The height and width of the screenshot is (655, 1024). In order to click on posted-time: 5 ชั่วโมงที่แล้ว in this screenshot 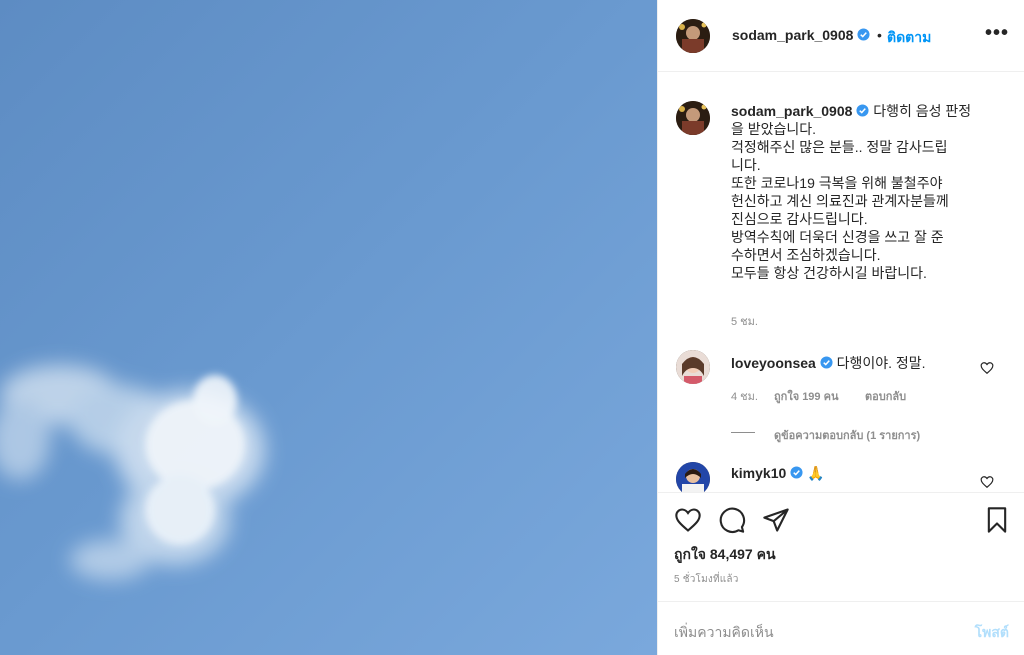, I will do `click(706, 579)`.